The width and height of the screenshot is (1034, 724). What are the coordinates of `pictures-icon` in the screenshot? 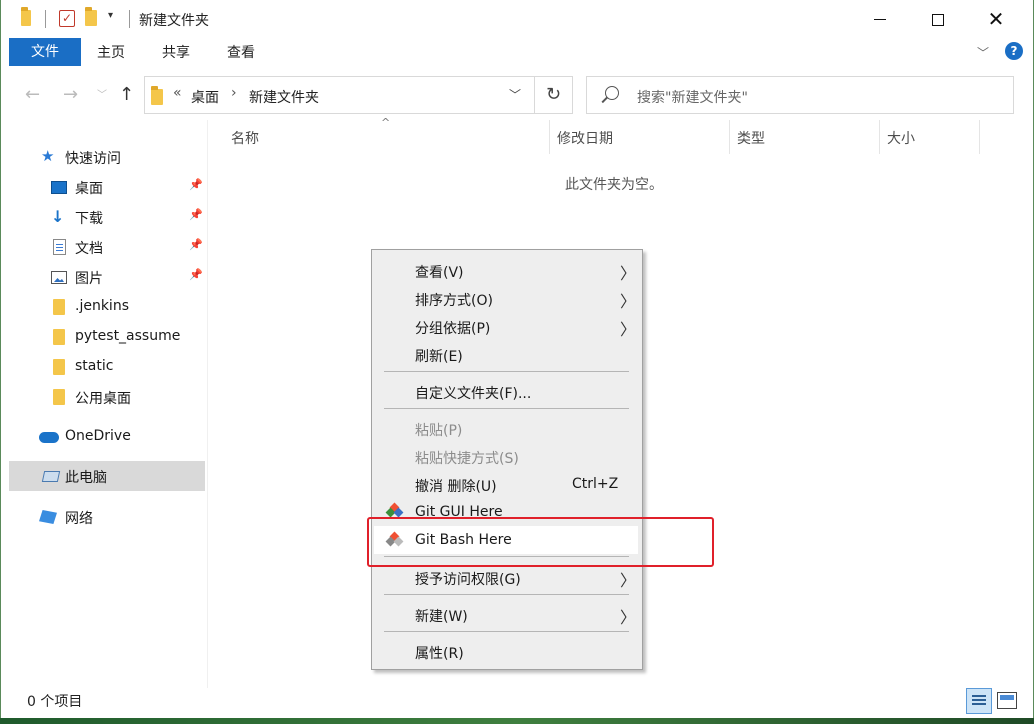 It's located at (59, 277).